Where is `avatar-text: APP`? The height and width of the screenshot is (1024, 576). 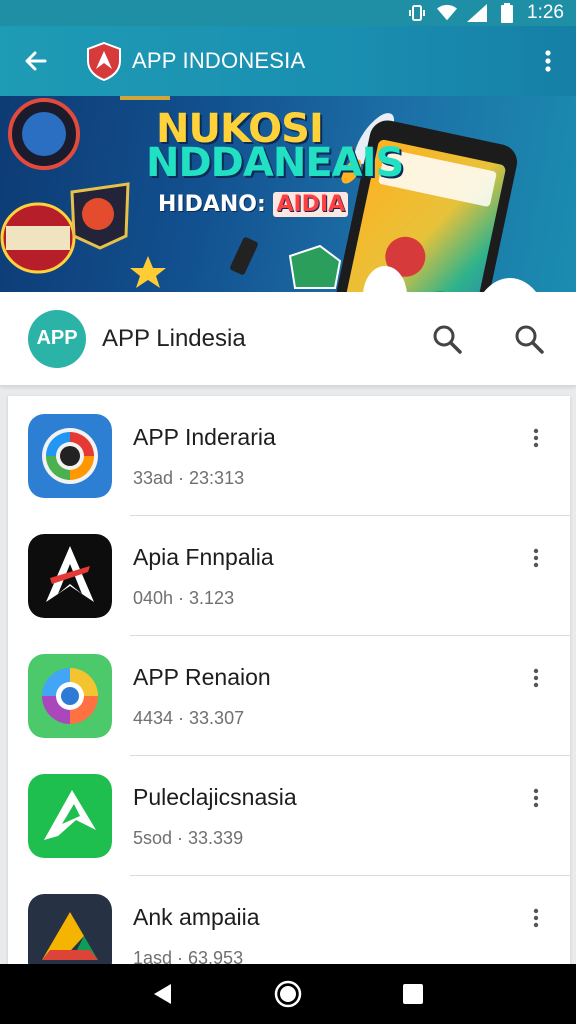
avatar-text: APP is located at coordinates (57, 338).